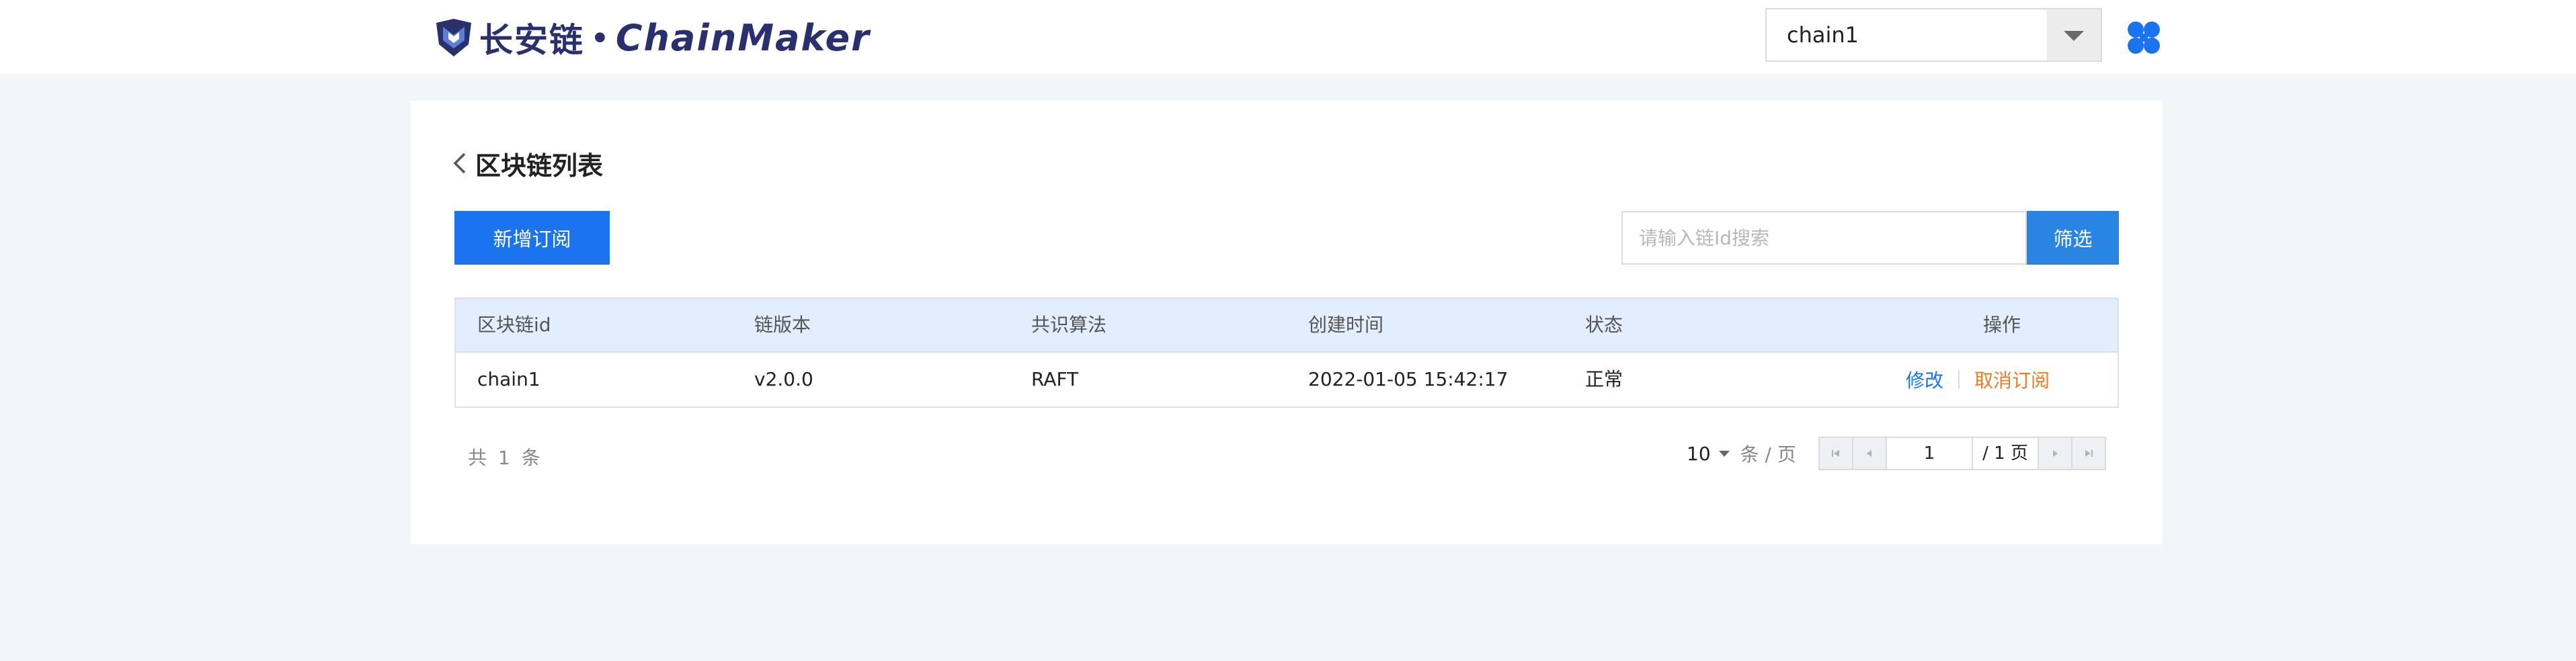 The height and width of the screenshot is (661, 2576). I want to click on next-page-button, so click(2054, 453).